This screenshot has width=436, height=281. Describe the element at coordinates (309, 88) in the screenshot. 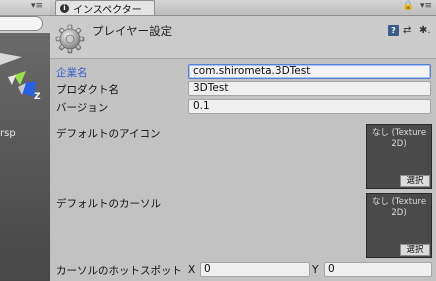

I see `product-name-field: 3DTest` at that location.